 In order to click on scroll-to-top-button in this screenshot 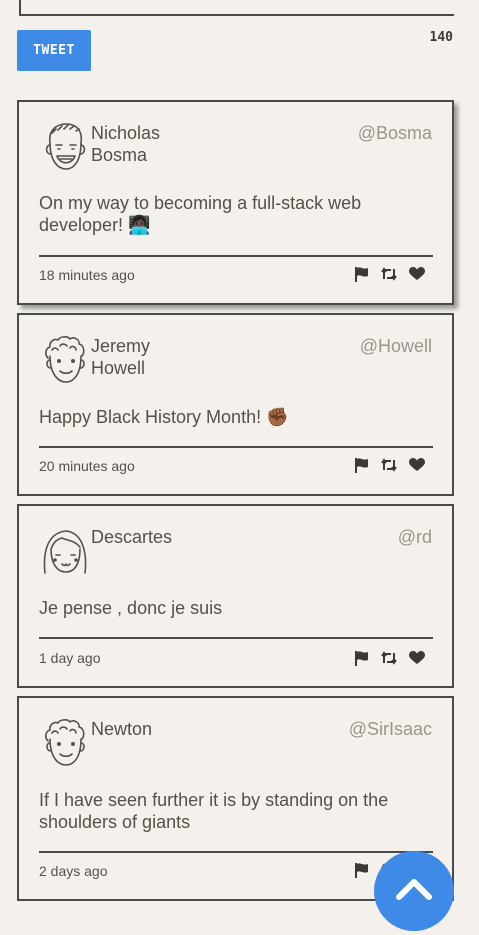, I will do `click(414, 891)`.